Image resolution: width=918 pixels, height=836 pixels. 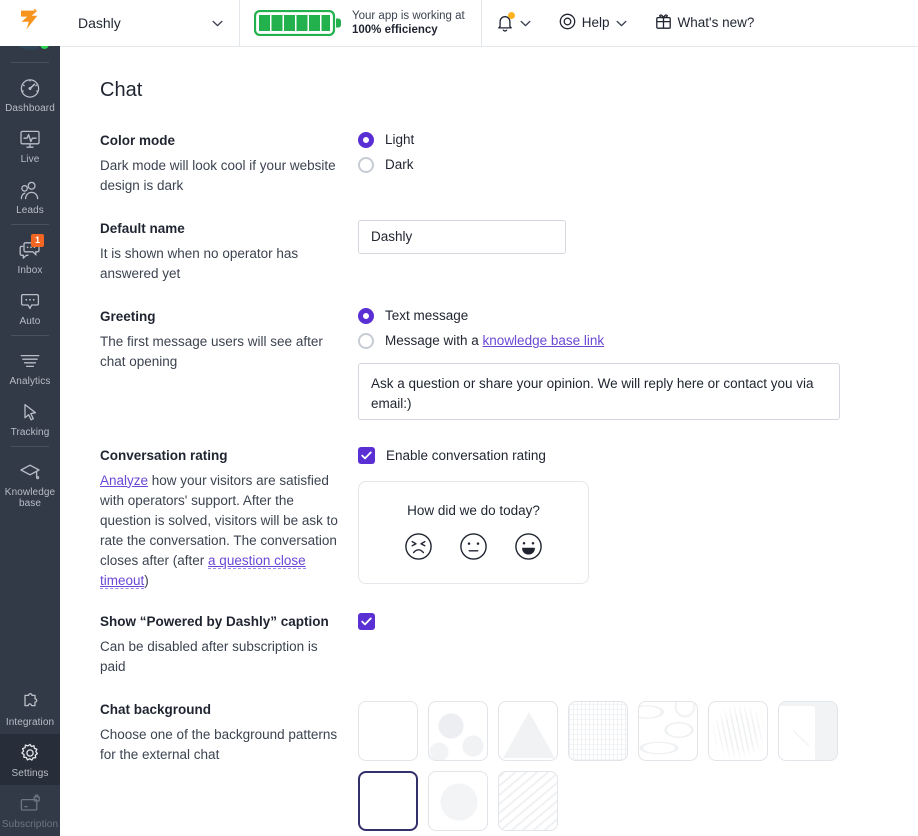 What do you see at coordinates (30, 472) in the screenshot?
I see `graduation-cap-icon` at bounding box center [30, 472].